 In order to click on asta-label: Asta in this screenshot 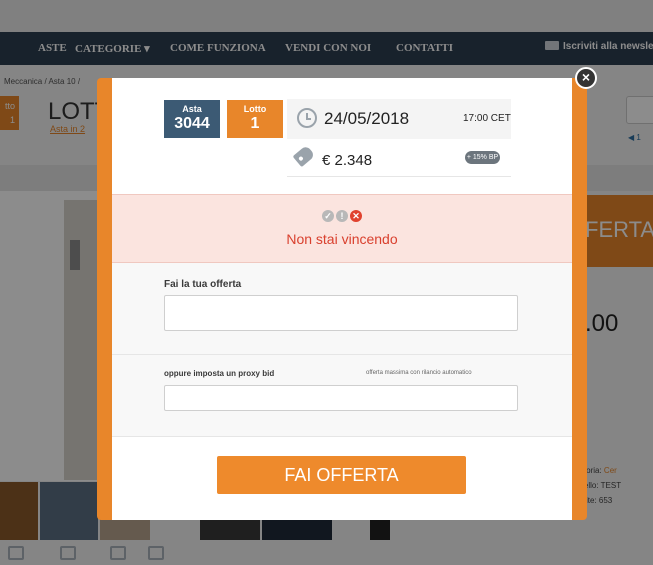, I will do `click(192, 109)`.